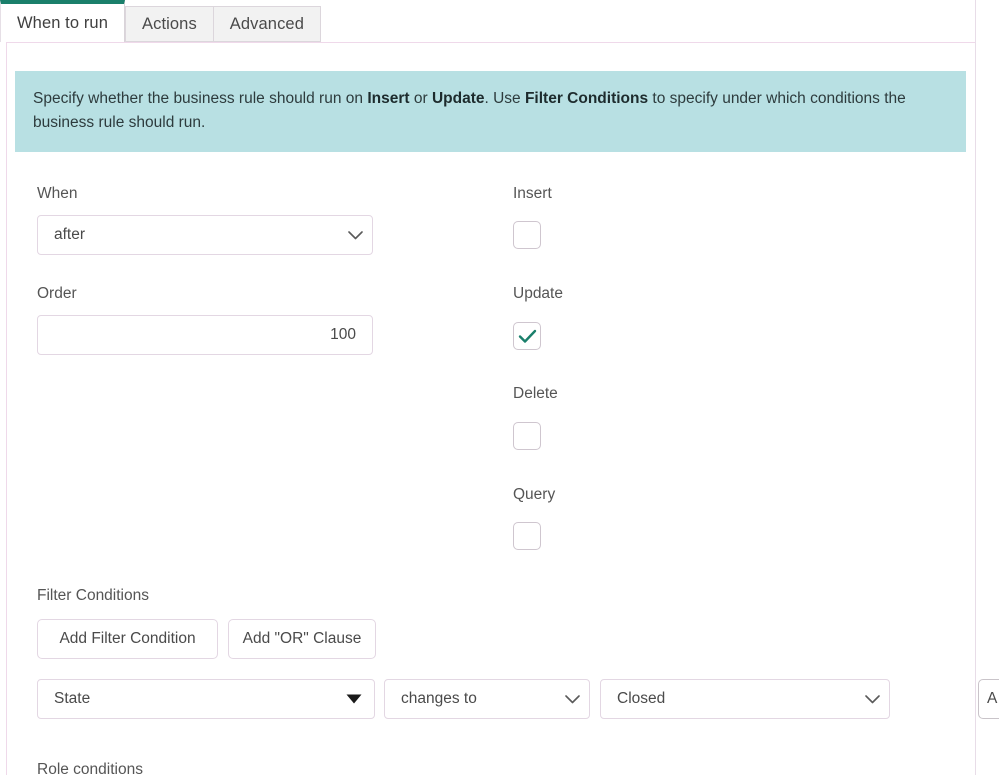 The image size is (999, 775). What do you see at coordinates (527, 235) in the screenshot?
I see `insert-checkbox` at bounding box center [527, 235].